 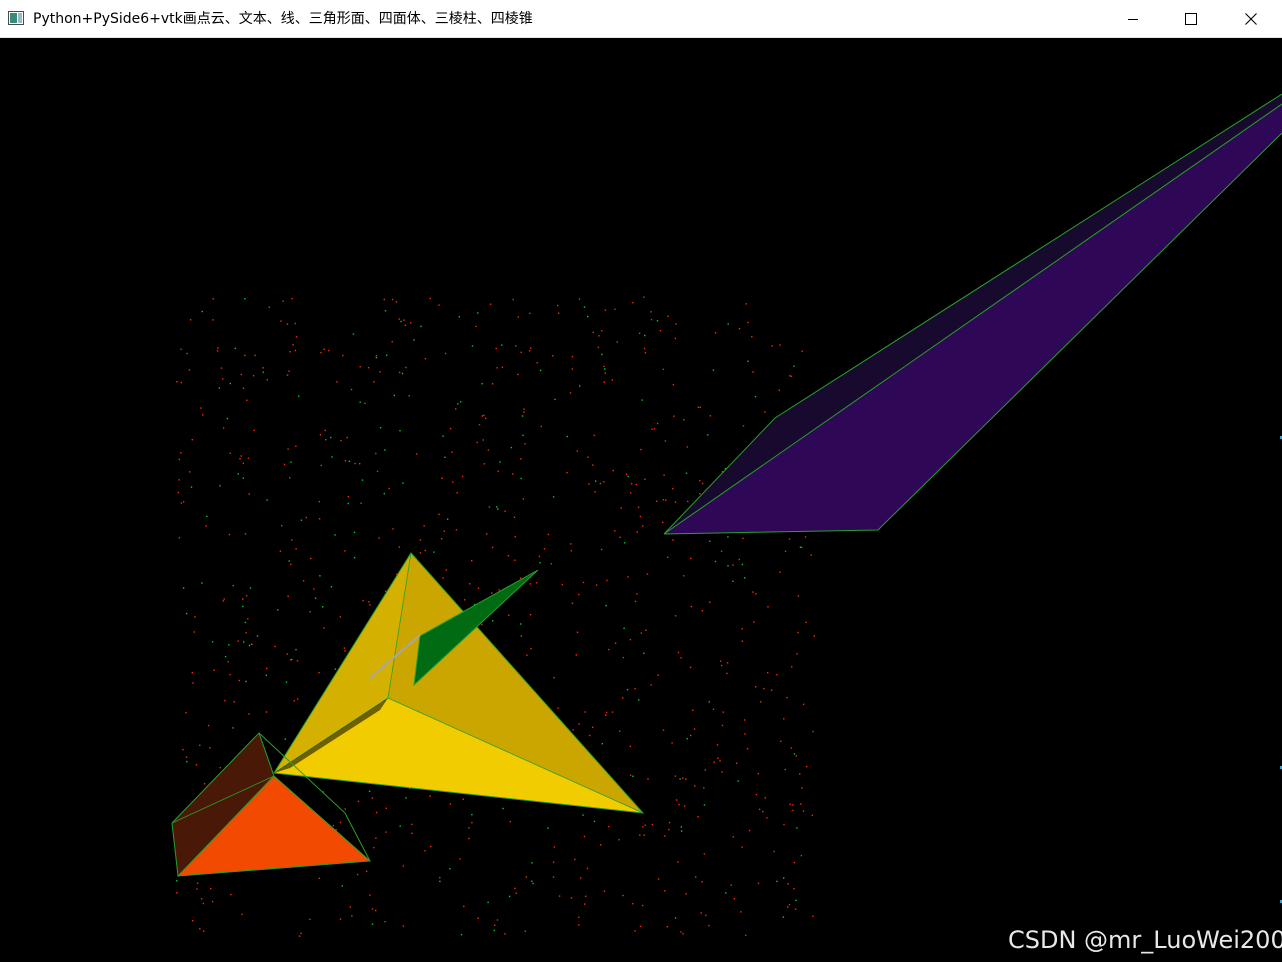 I want to click on minimize-button, so click(x=1133, y=18).